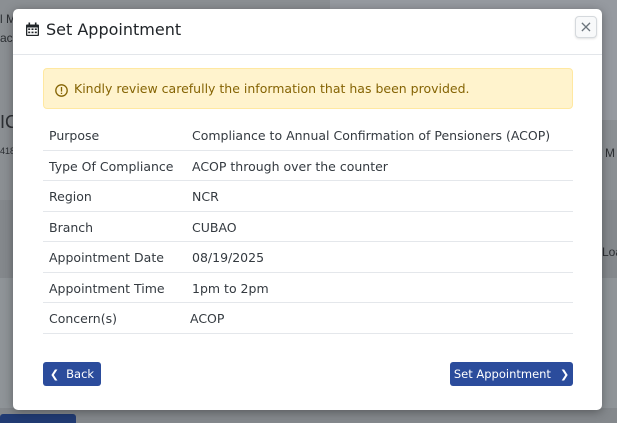 This screenshot has width=617, height=423. What do you see at coordinates (308, 196) in the screenshot?
I see `table-row: Region NCR` at bounding box center [308, 196].